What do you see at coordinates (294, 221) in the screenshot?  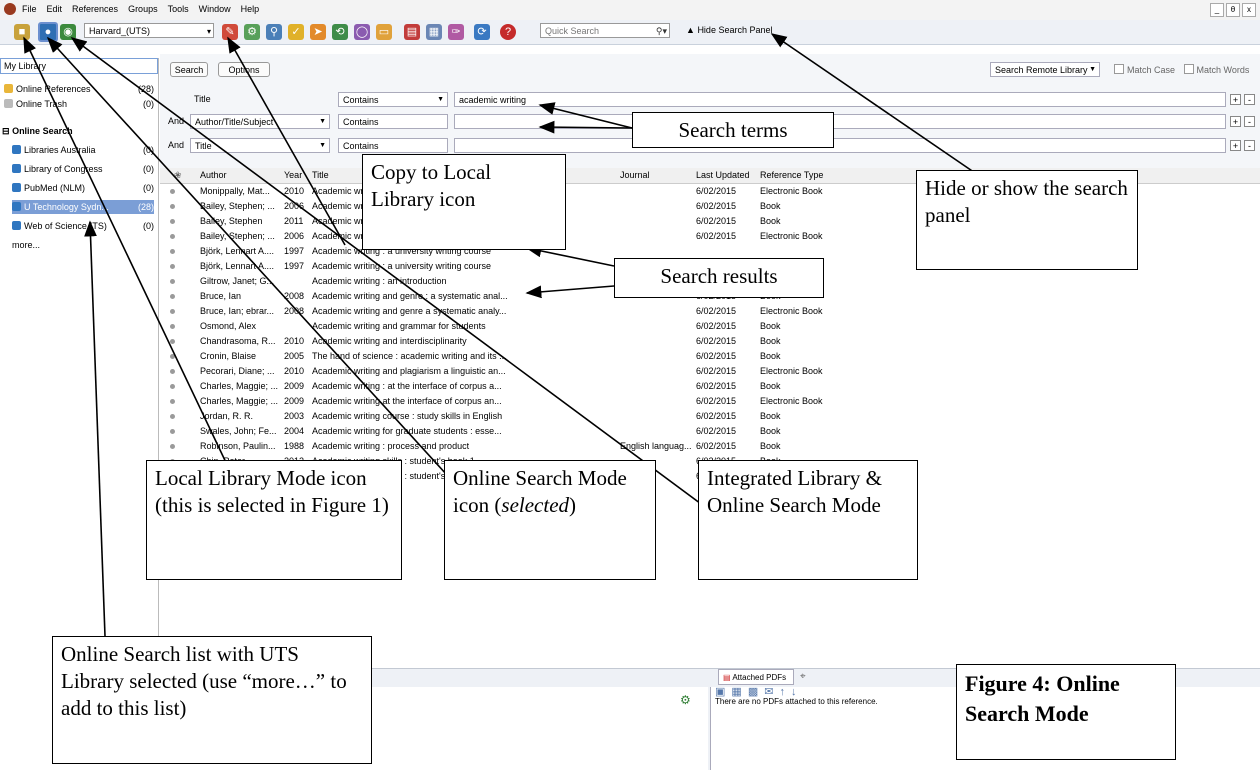 I see `table-cell: 2011` at bounding box center [294, 221].